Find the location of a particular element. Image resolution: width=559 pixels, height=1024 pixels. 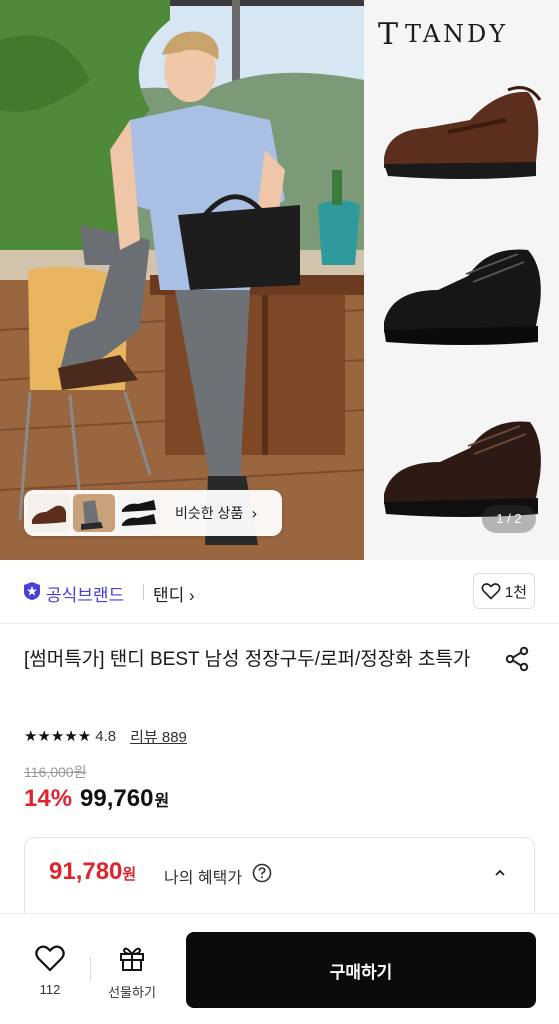

chevron-up-icon is located at coordinates (500, 873).